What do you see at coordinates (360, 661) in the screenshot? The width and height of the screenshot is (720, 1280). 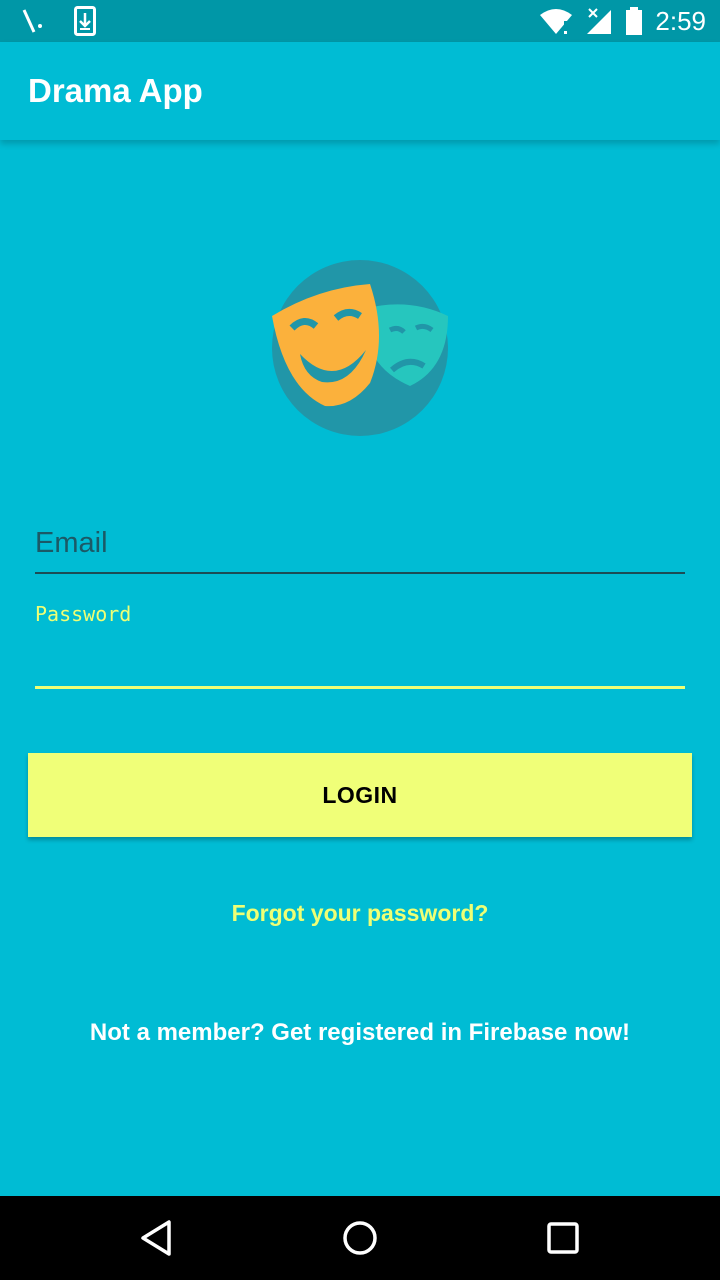 I see `password-input` at bounding box center [360, 661].